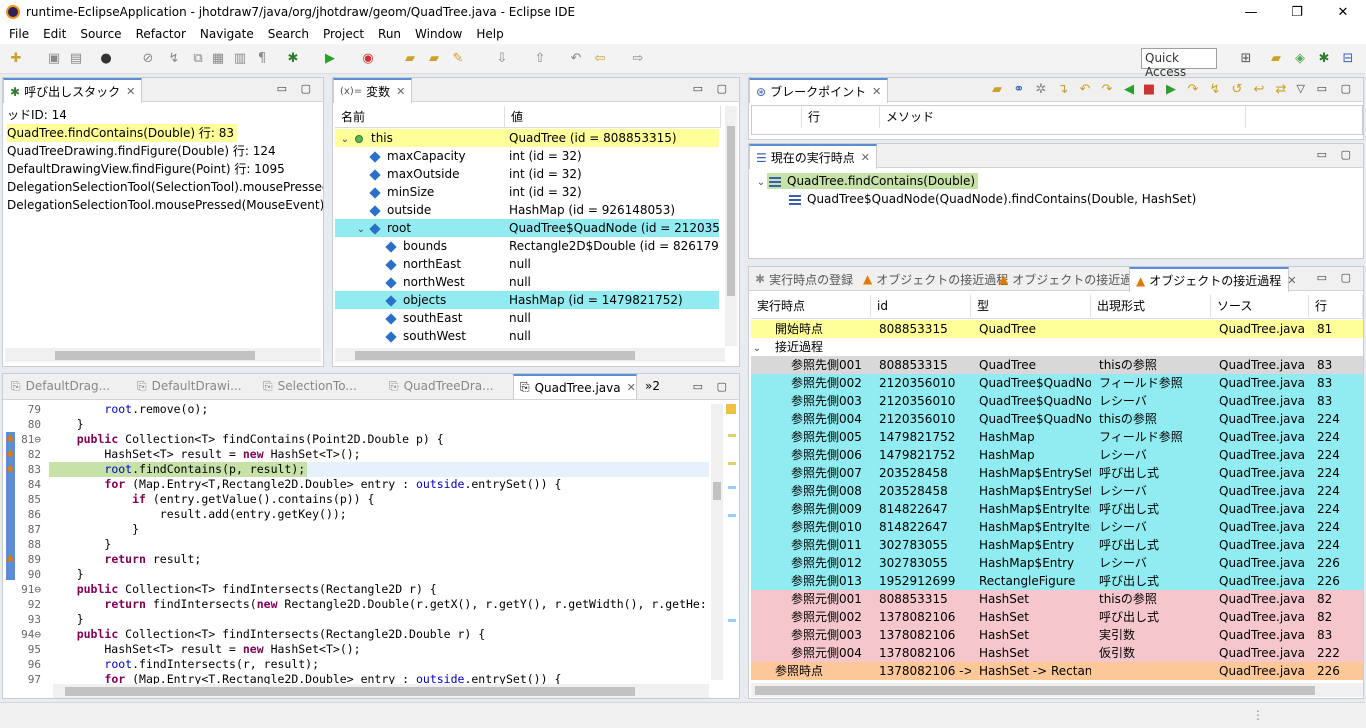  I want to click on quick-access-field: Quick Access, so click(1179, 63).